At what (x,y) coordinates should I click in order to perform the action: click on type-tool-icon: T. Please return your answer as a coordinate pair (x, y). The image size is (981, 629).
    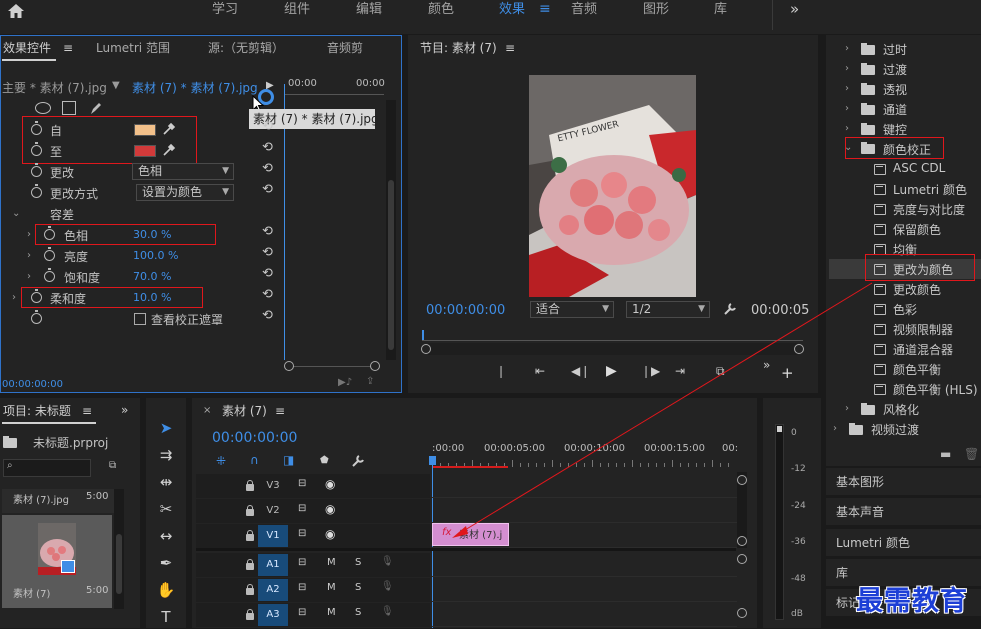
    Looking at the image, I should click on (166, 617).